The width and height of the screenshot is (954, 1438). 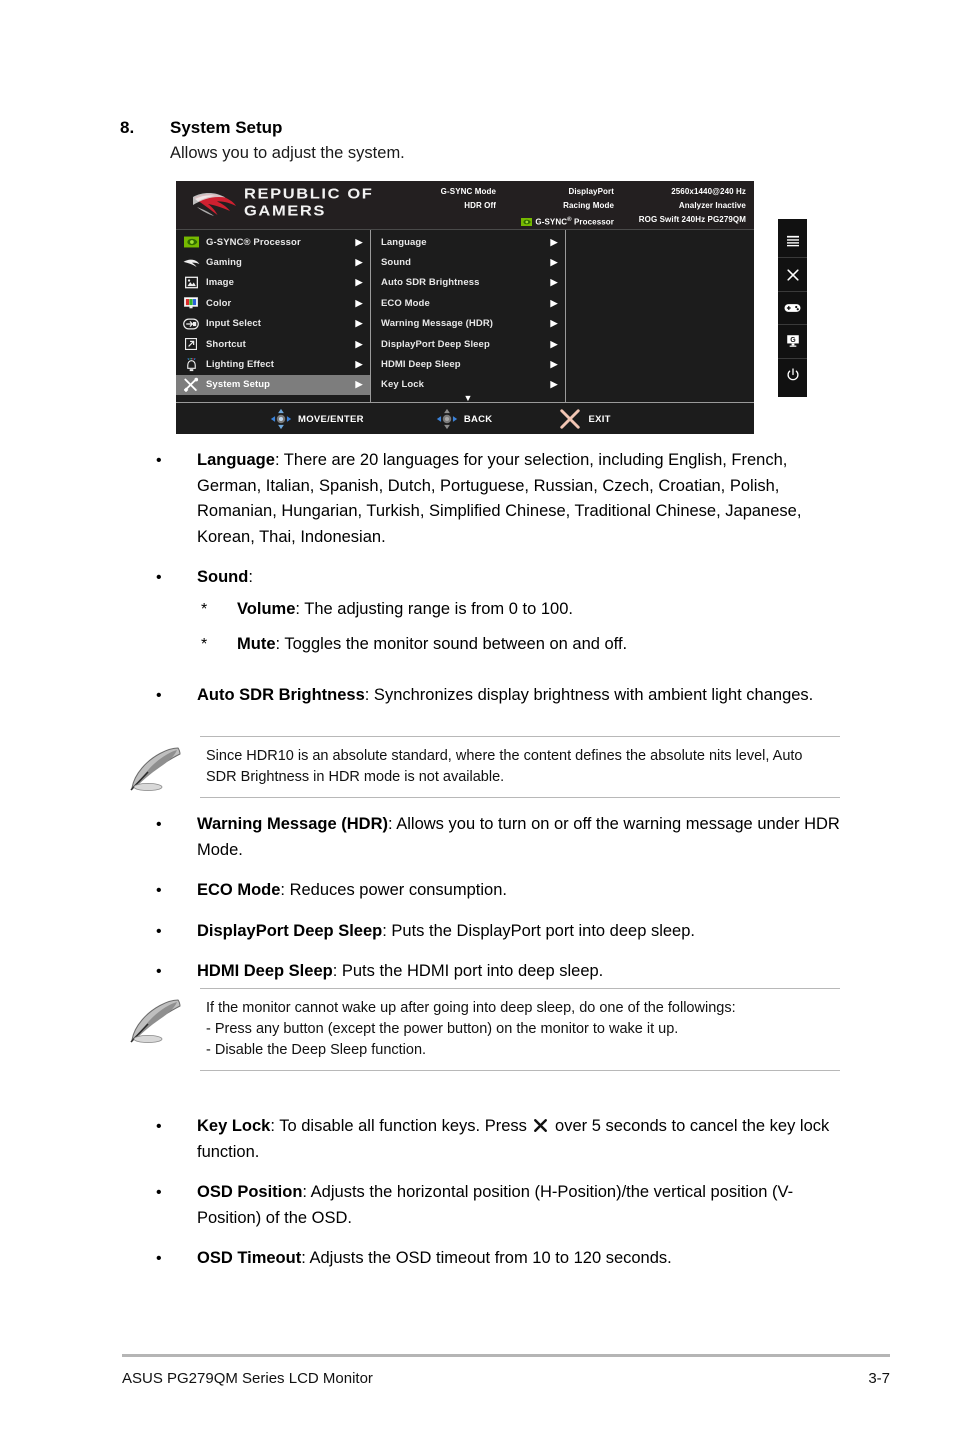 What do you see at coordinates (273, 283) in the screenshot?
I see `osd-item-image: Image ▶` at bounding box center [273, 283].